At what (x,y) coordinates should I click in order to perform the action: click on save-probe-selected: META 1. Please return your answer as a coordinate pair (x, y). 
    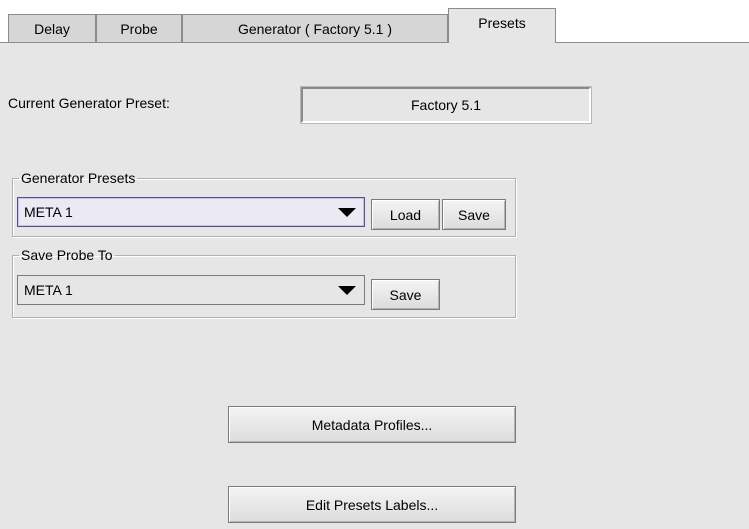
    Looking at the image, I should click on (48, 290).